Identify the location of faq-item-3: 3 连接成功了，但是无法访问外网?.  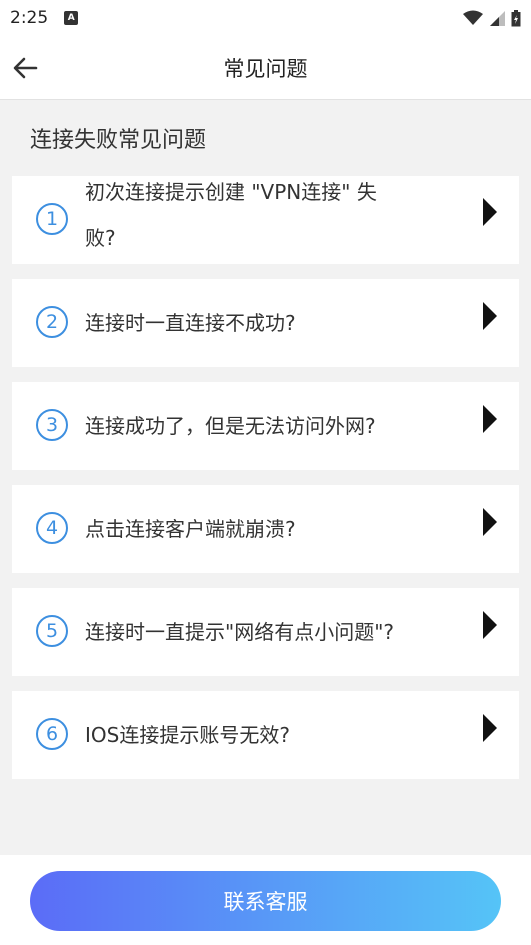
(265, 426).